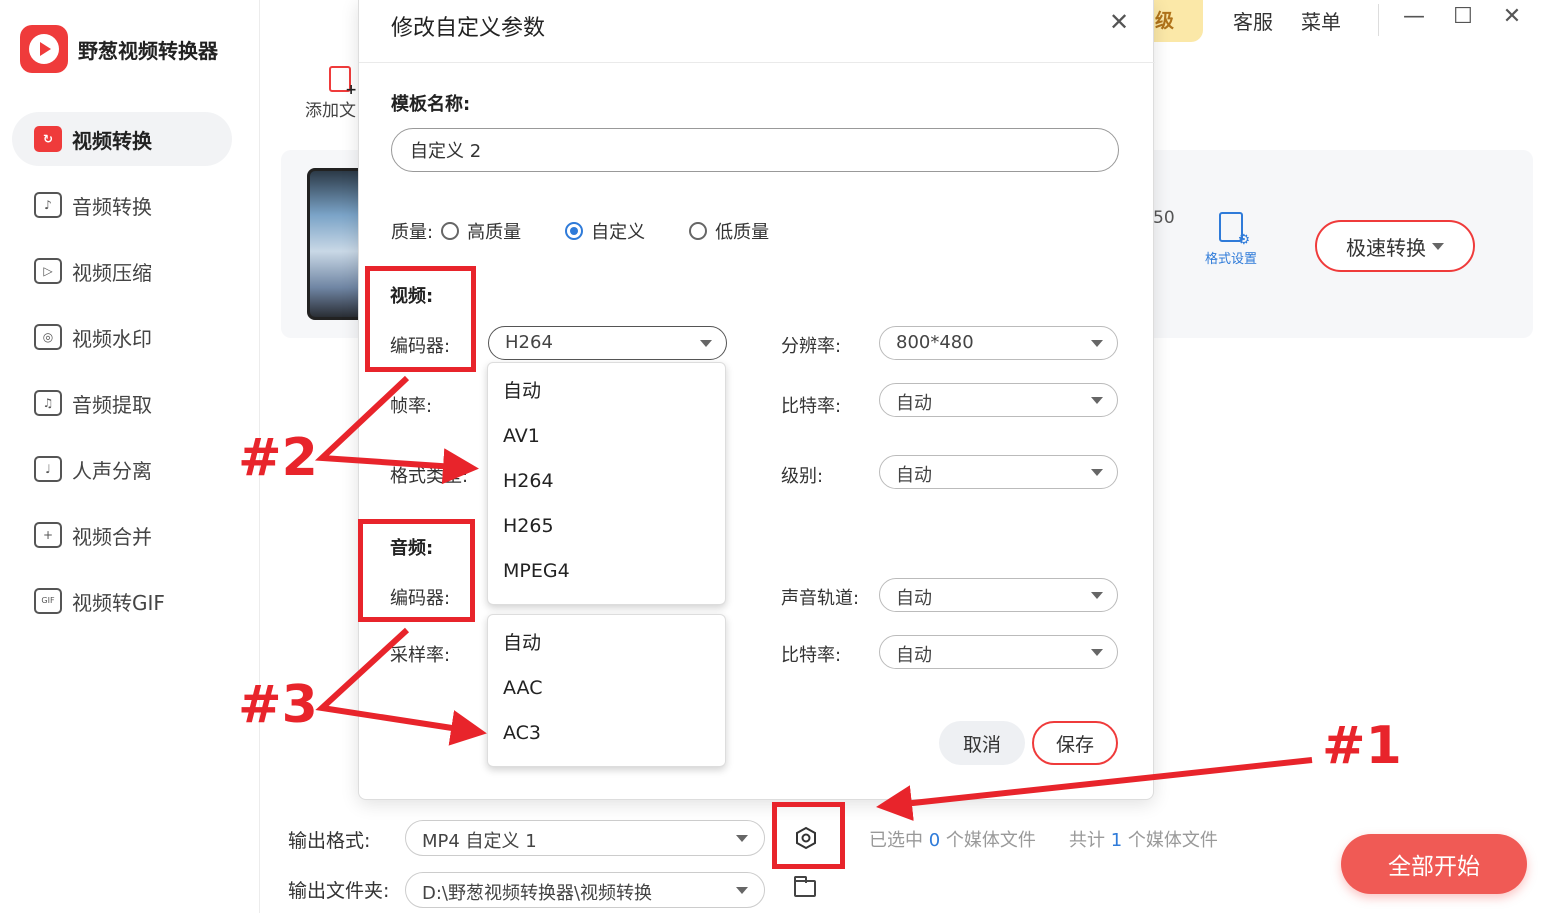  What do you see at coordinates (998, 472) in the screenshot?
I see `level-select: 自动` at bounding box center [998, 472].